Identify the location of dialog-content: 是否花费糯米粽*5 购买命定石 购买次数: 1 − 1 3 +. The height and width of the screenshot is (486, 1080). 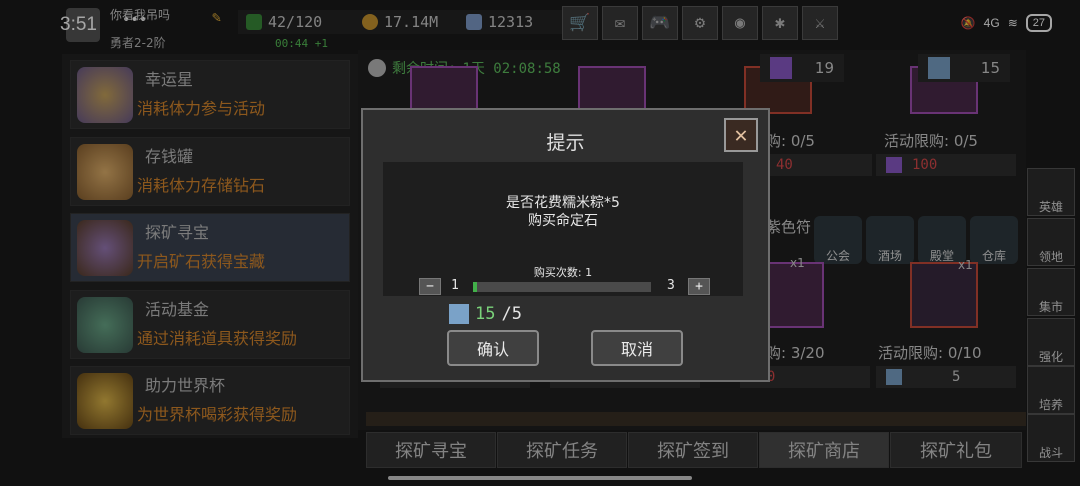
(563, 229).